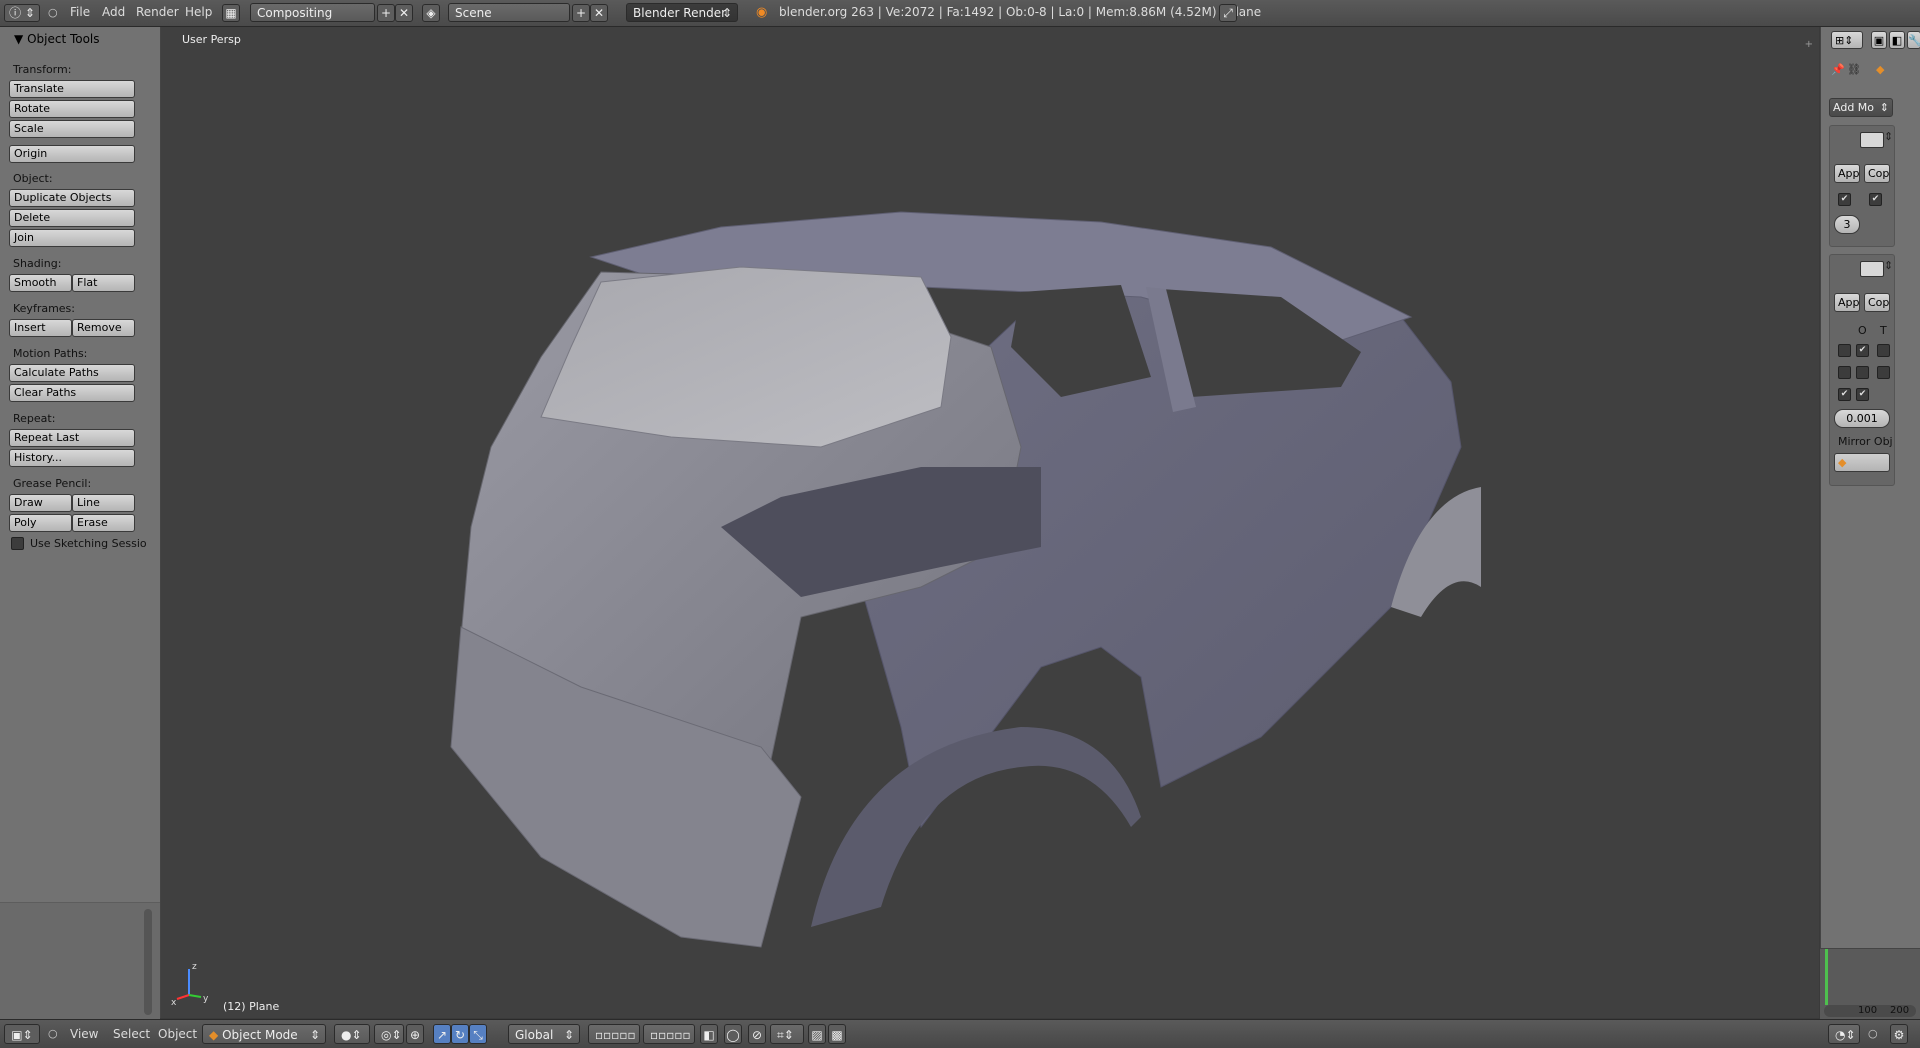 Image resolution: width=1920 pixels, height=1048 pixels. I want to click on scene-icon: ◈, so click(431, 13).